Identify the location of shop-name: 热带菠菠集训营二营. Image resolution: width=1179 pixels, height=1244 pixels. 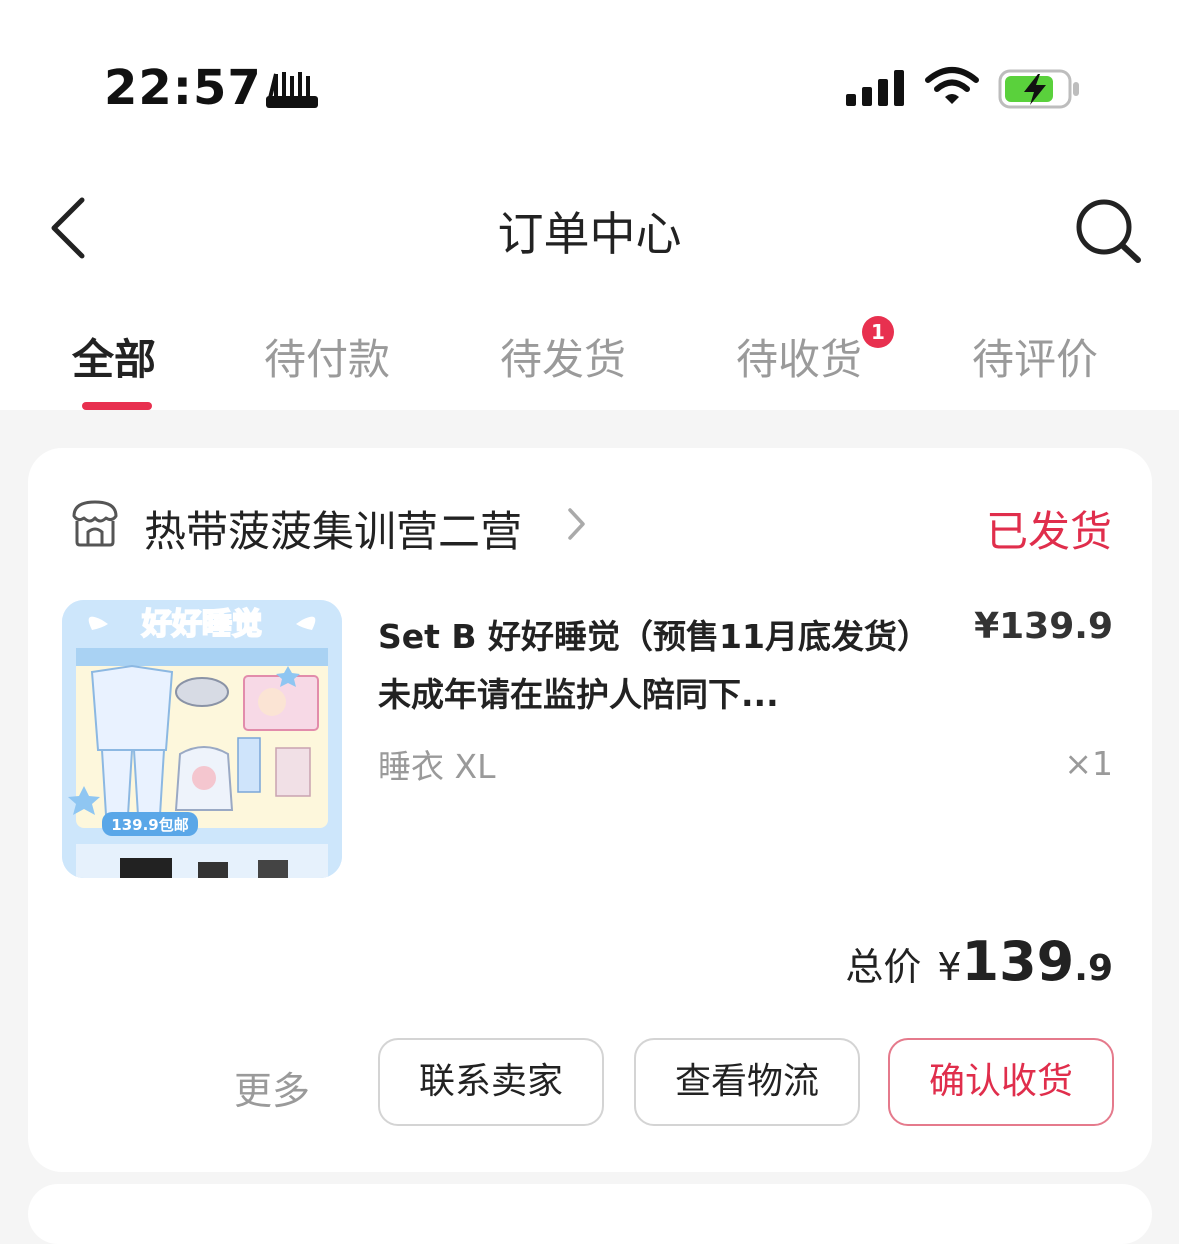
(333, 528).